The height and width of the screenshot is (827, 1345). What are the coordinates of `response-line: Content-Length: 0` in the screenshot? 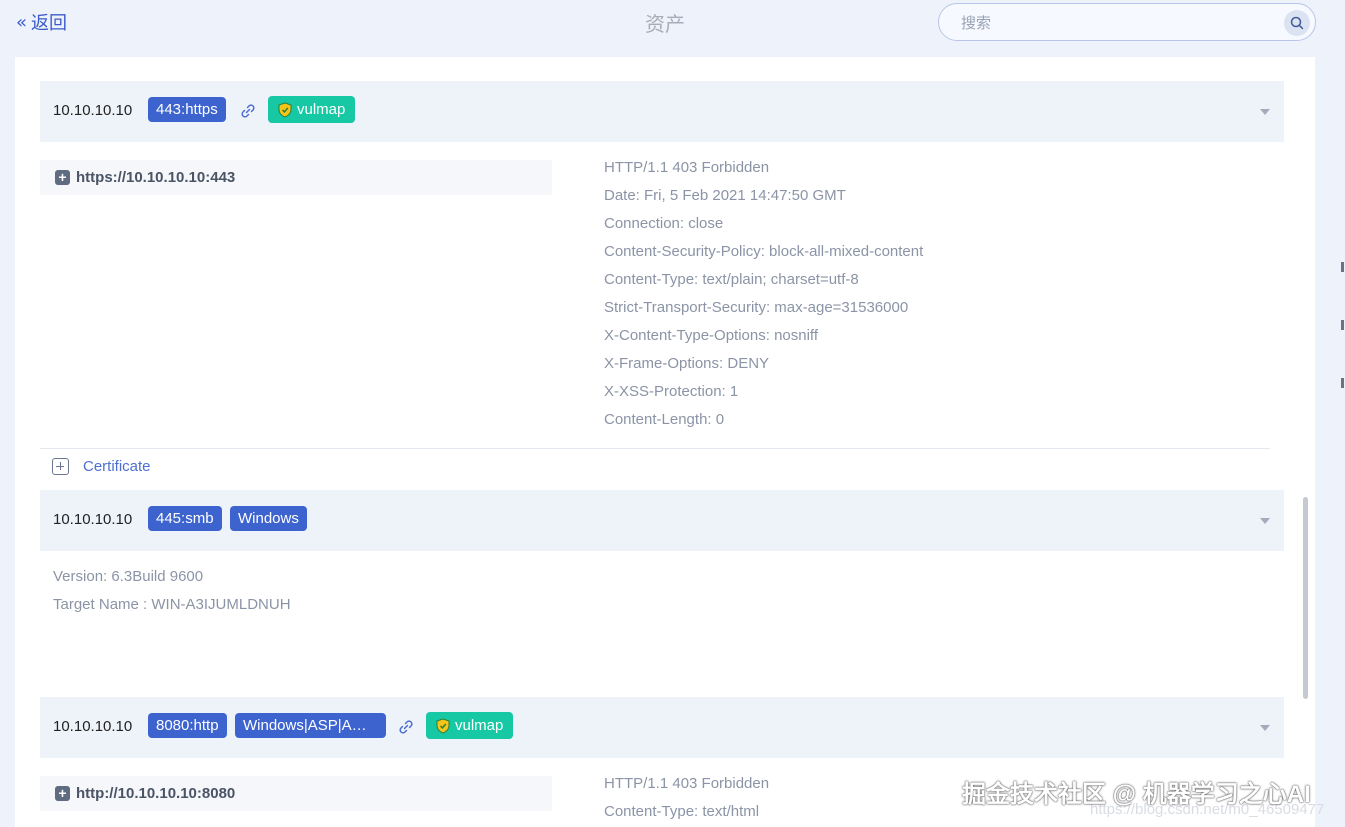 It's located at (664, 419).